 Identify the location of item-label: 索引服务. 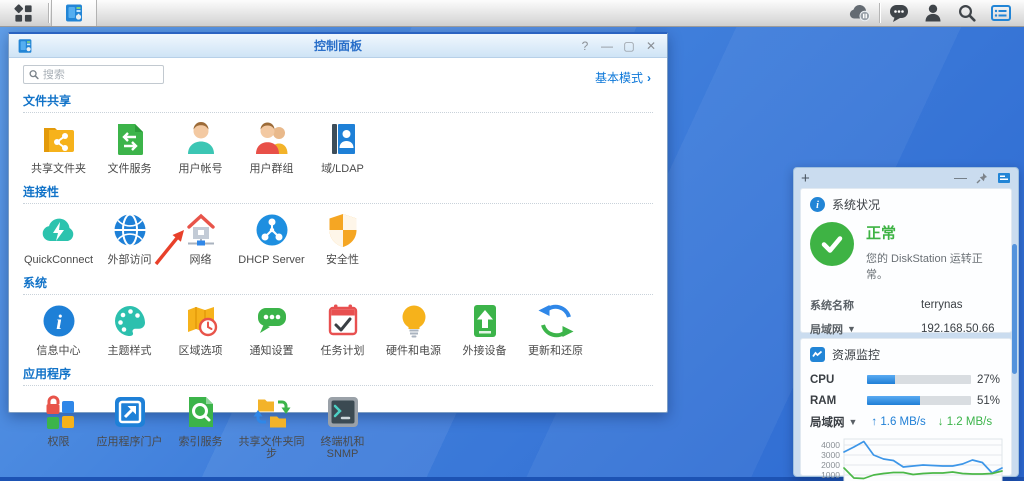
(200, 442).